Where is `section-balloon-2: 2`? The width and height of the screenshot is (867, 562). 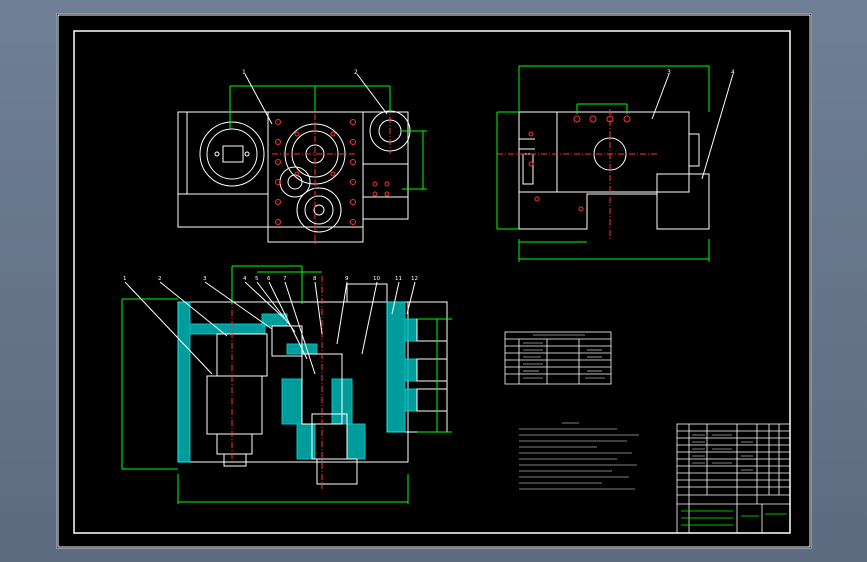
section-balloon-2: 2 is located at coordinates (160, 279).